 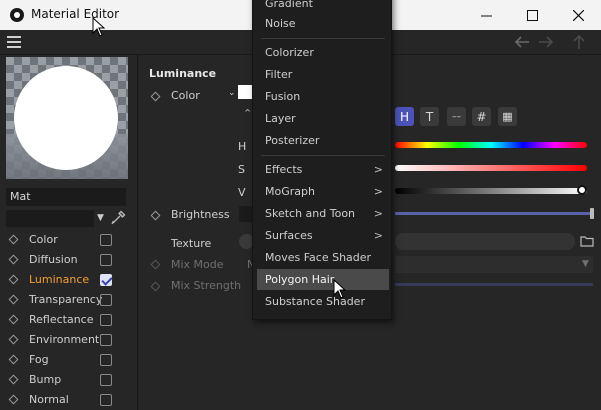 What do you see at coordinates (53, 259) in the screenshot?
I see `channel-label: Diffusion` at bounding box center [53, 259].